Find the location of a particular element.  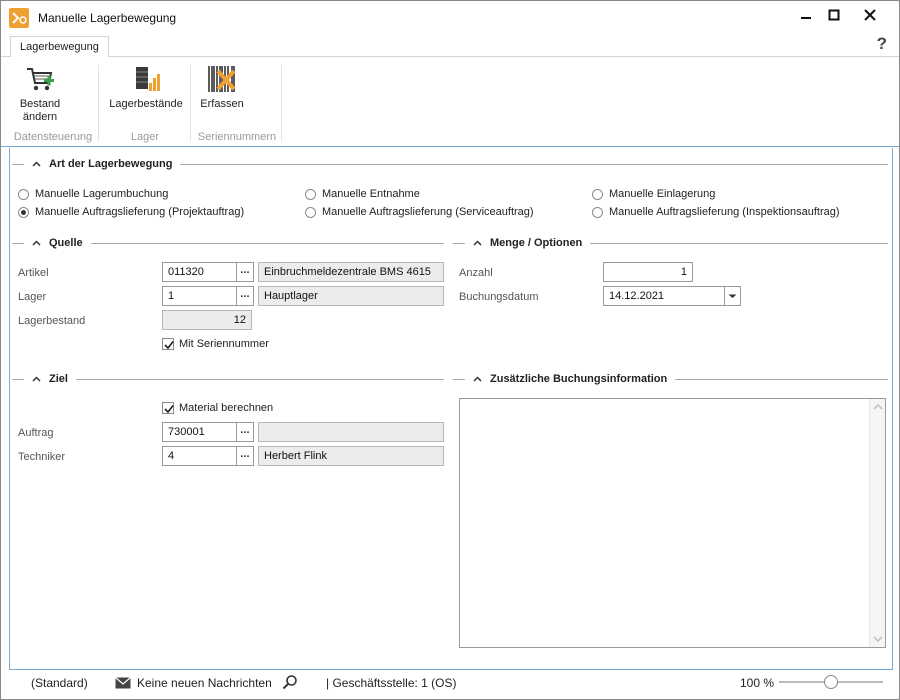

section-info-title: Zusätzliche Buchungsinformation is located at coordinates (579, 379).